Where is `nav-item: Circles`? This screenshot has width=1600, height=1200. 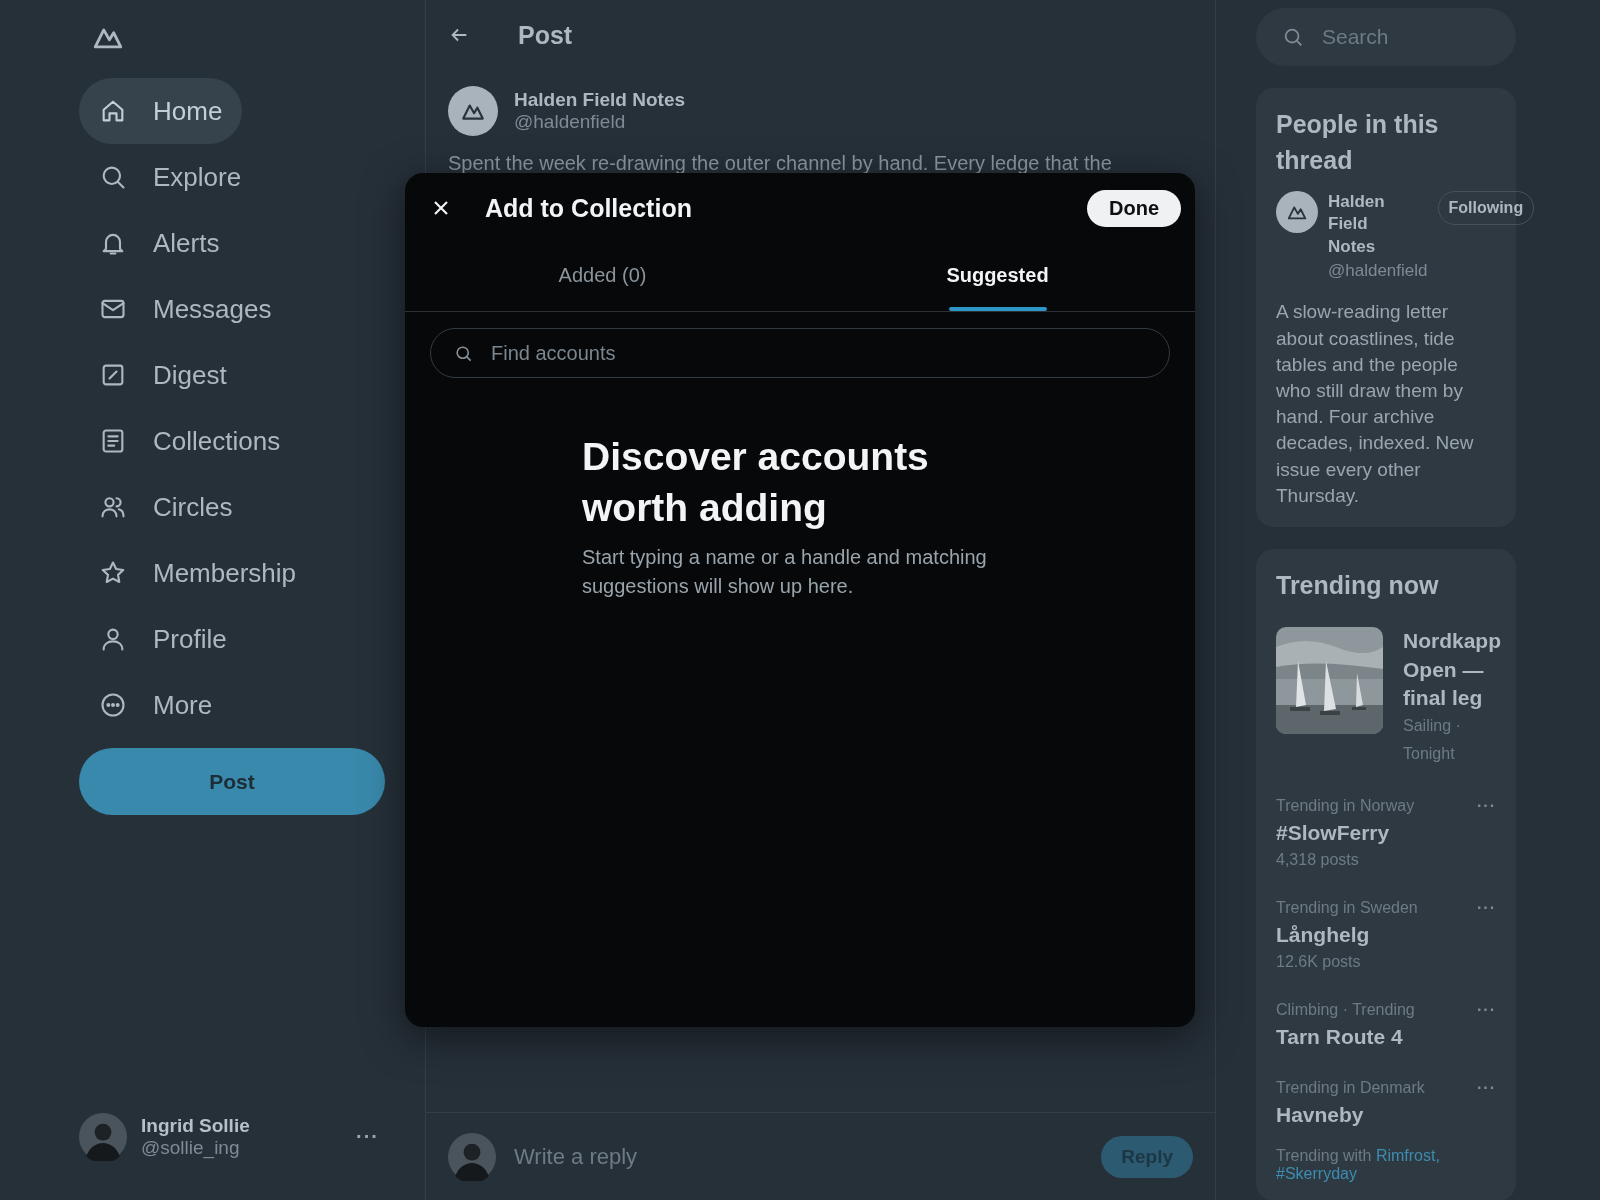 nav-item: Circles is located at coordinates (166, 507).